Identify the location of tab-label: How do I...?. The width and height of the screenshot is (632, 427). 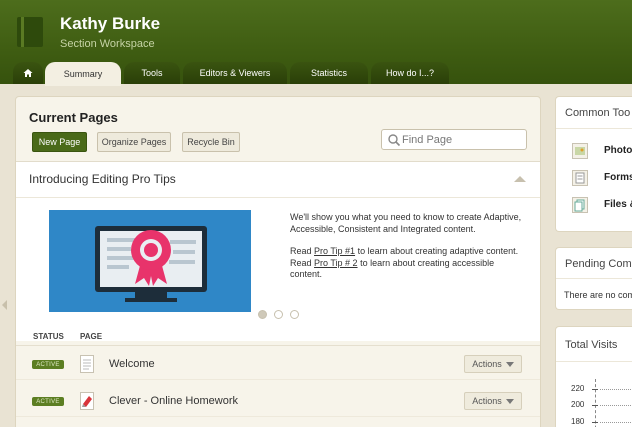
(410, 73).